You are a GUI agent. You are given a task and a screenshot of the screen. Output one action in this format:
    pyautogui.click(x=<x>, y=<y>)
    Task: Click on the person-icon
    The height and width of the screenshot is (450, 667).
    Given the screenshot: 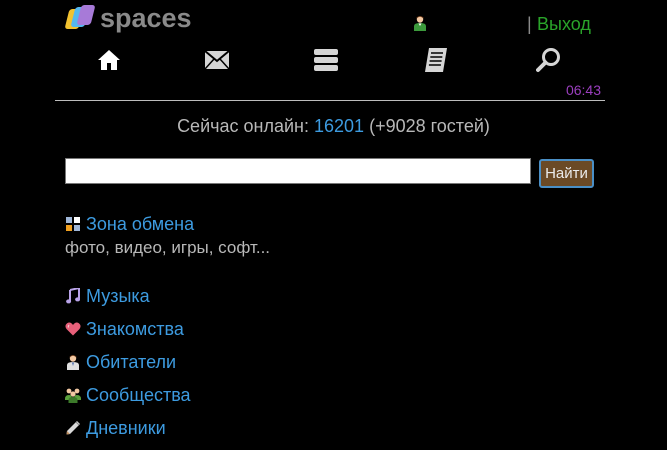 What is the action you would take?
    pyautogui.click(x=73, y=362)
    